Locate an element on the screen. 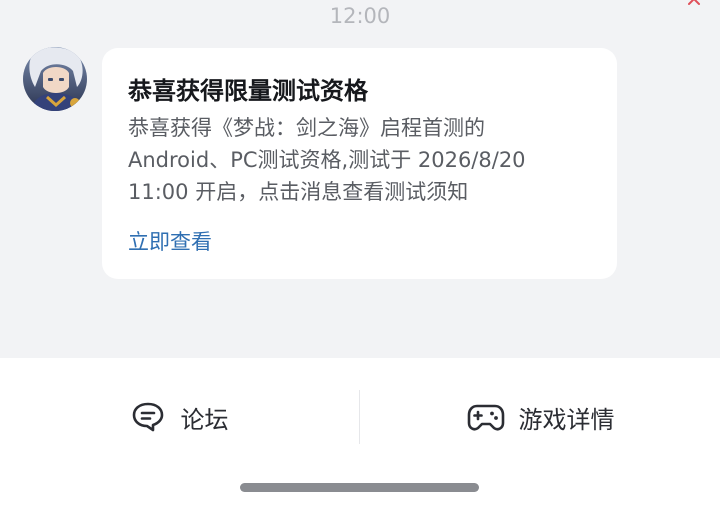 This screenshot has width=720, height=505. game-character-avatar-icon is located at coordinates (55, 79).